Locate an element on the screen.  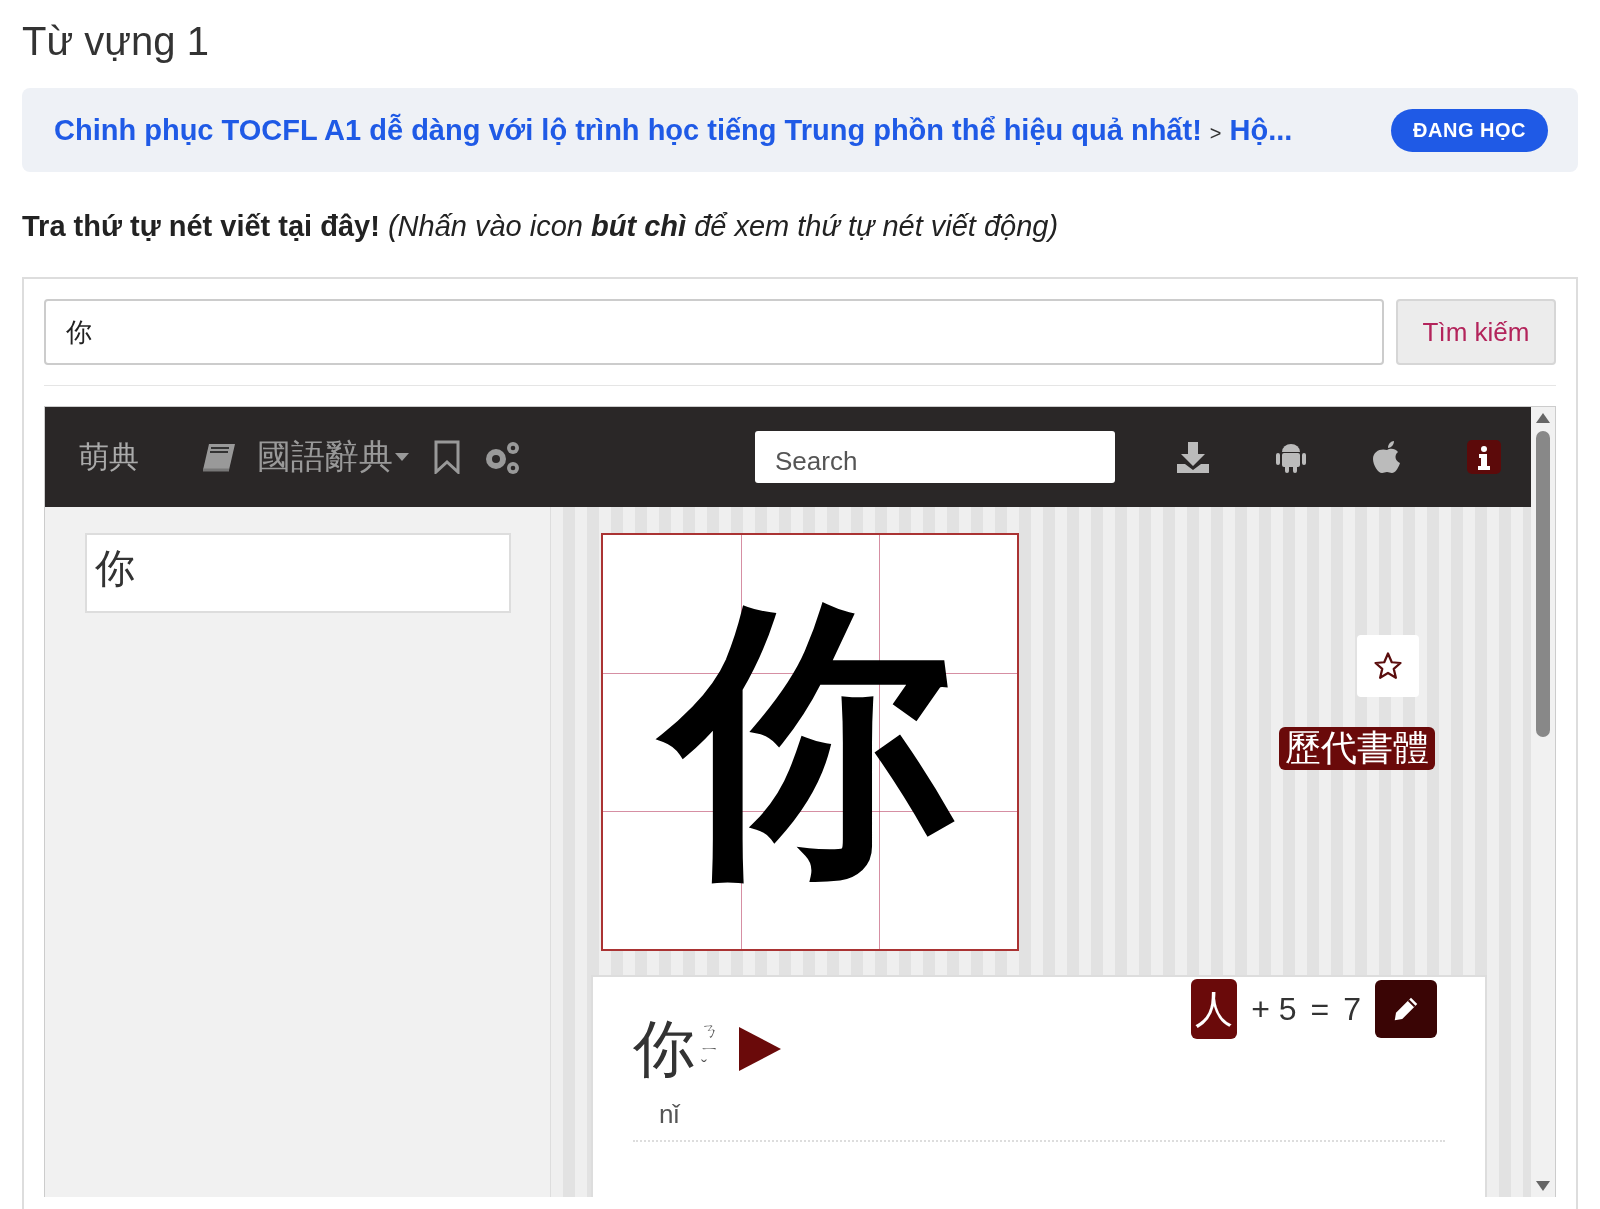
bookmark-icon is located at coordinates (447, 457).